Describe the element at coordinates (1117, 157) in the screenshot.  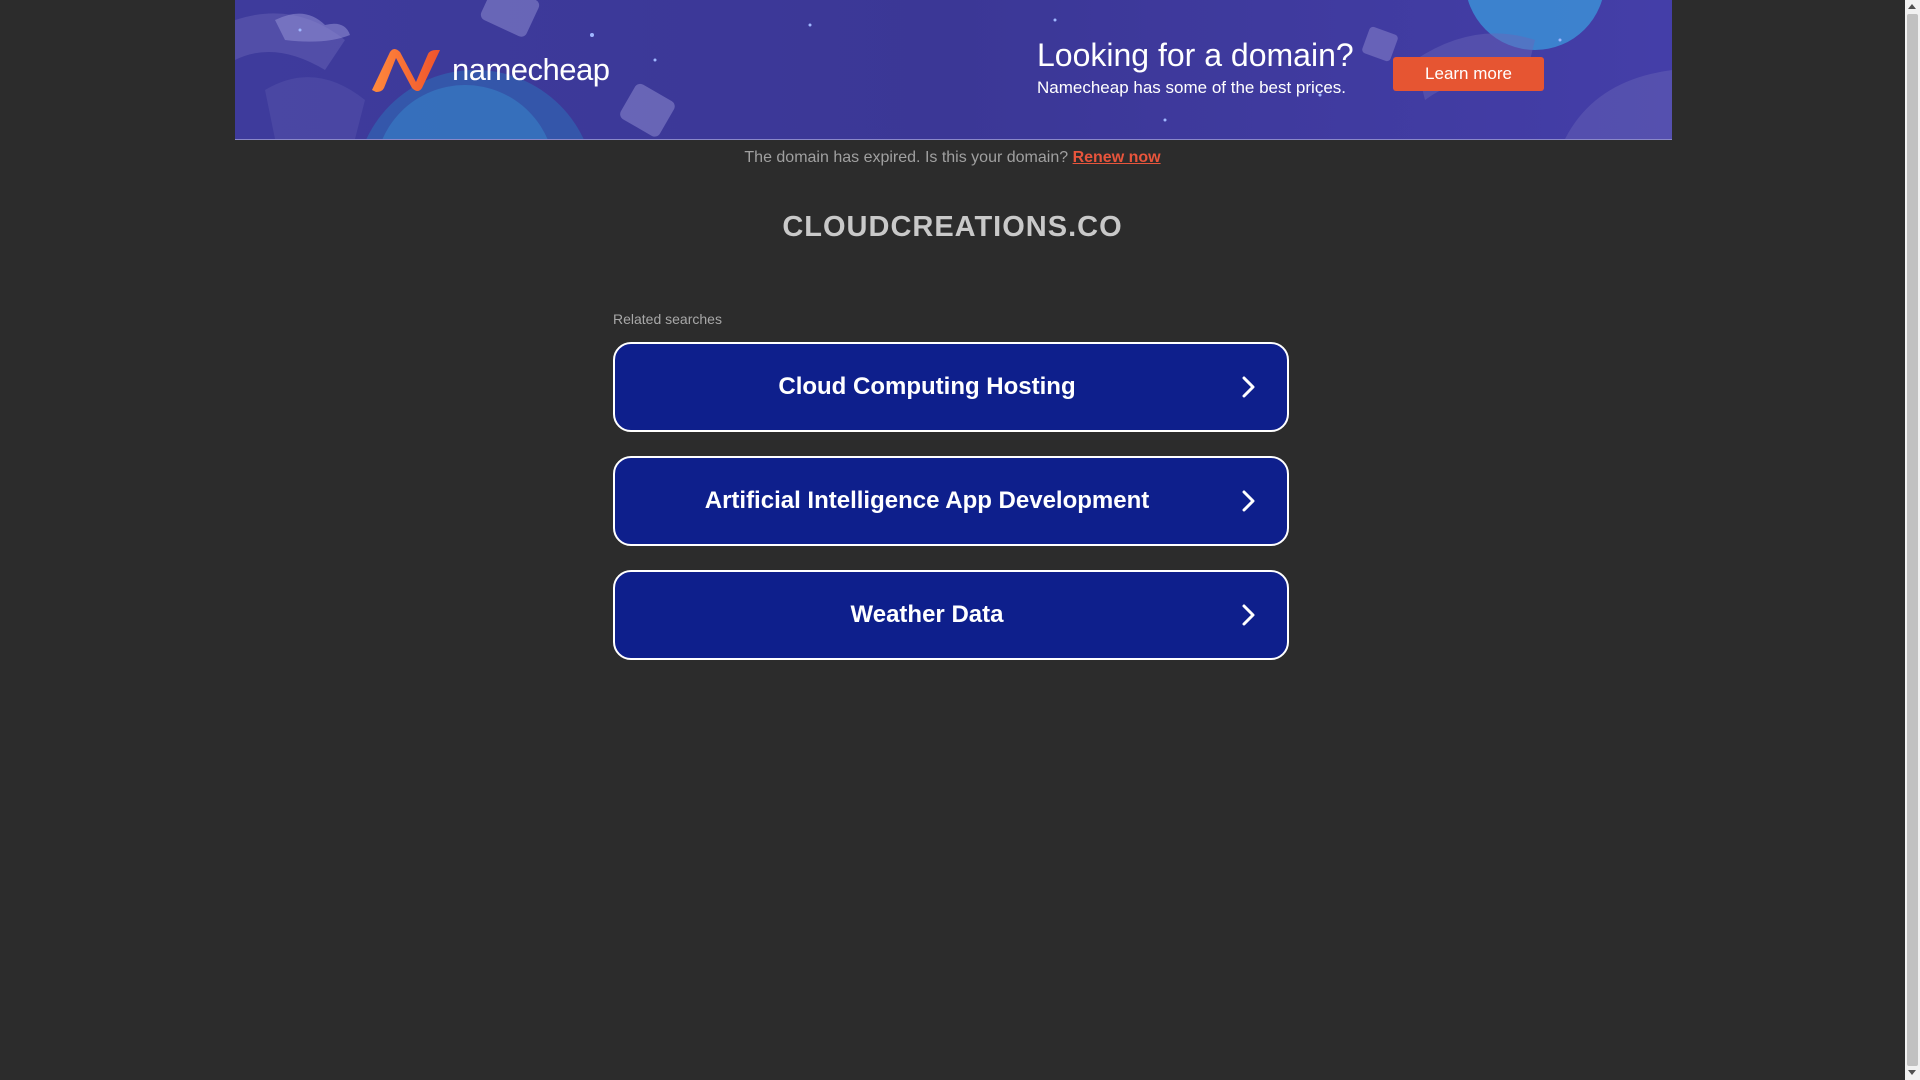
I see `renew-now-link: Renew now` at that location.